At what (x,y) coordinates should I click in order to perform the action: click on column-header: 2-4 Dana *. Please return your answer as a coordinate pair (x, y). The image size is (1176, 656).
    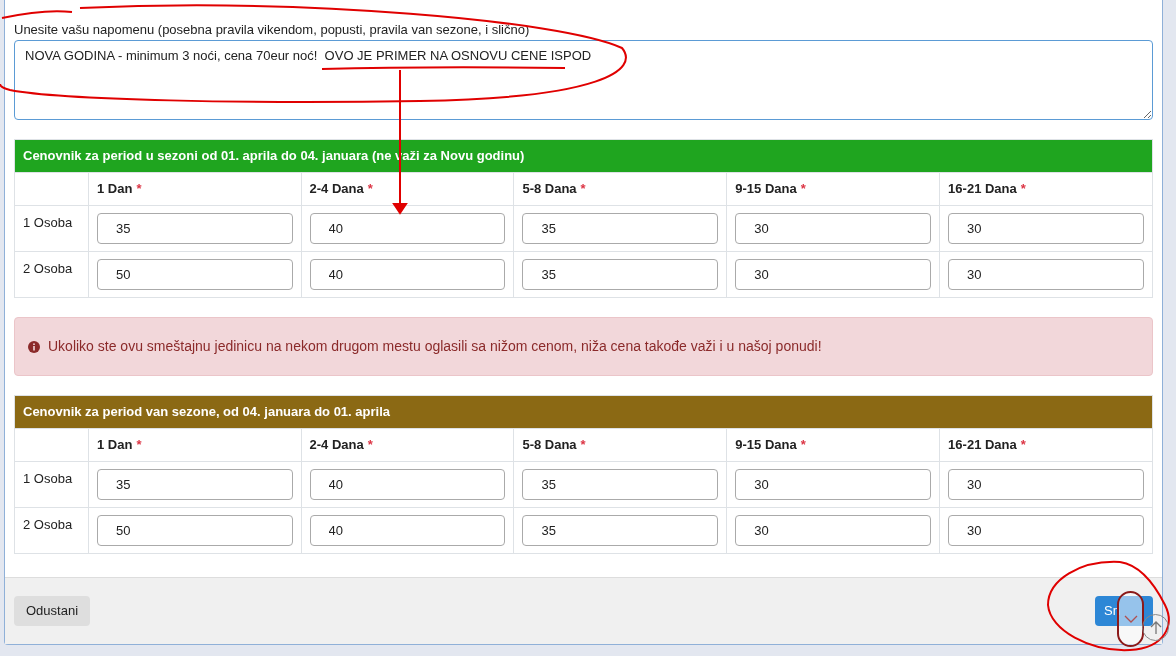
    Looking at the image, I should click on (407, 445).